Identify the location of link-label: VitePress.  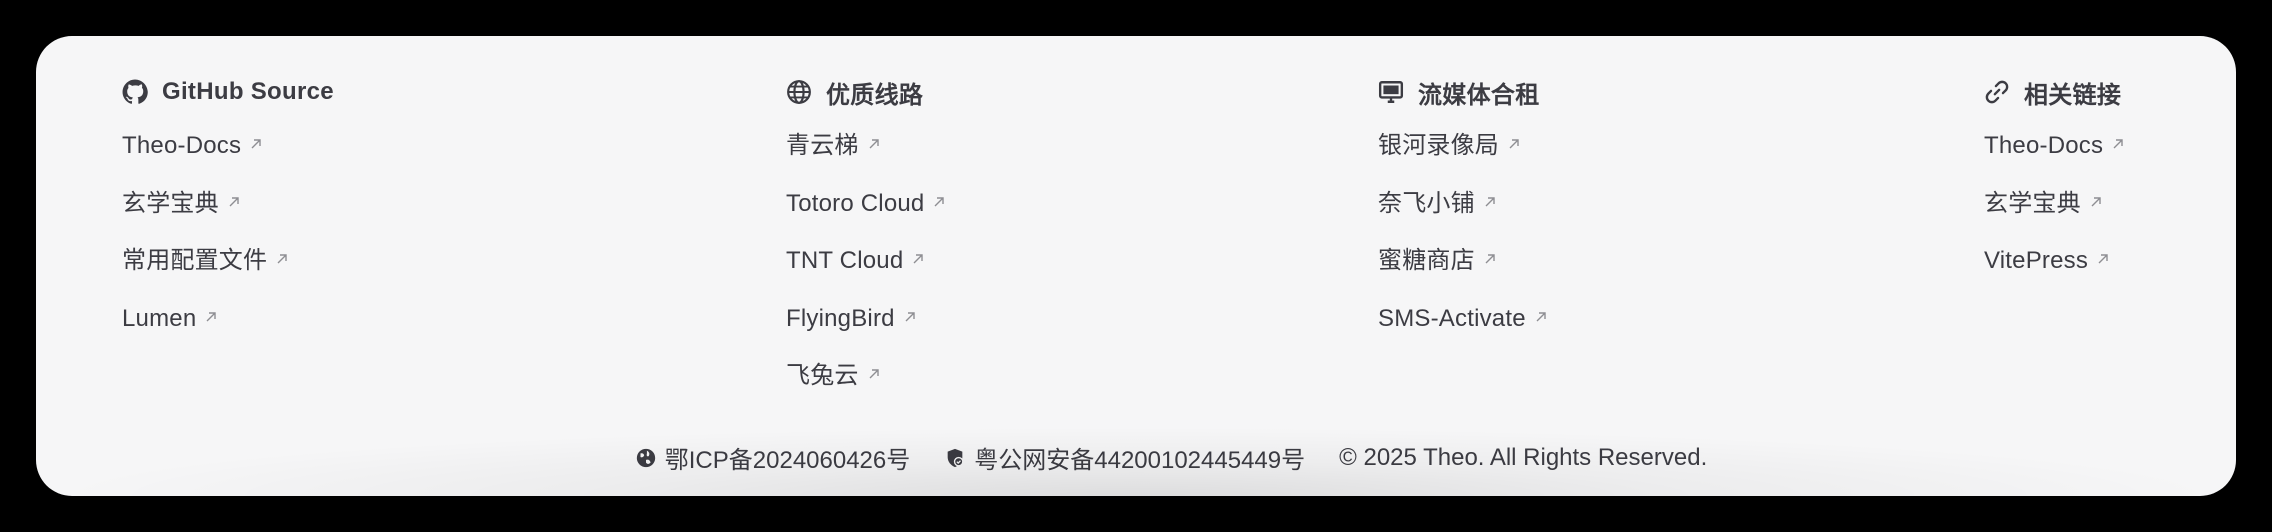
(2036, 260).